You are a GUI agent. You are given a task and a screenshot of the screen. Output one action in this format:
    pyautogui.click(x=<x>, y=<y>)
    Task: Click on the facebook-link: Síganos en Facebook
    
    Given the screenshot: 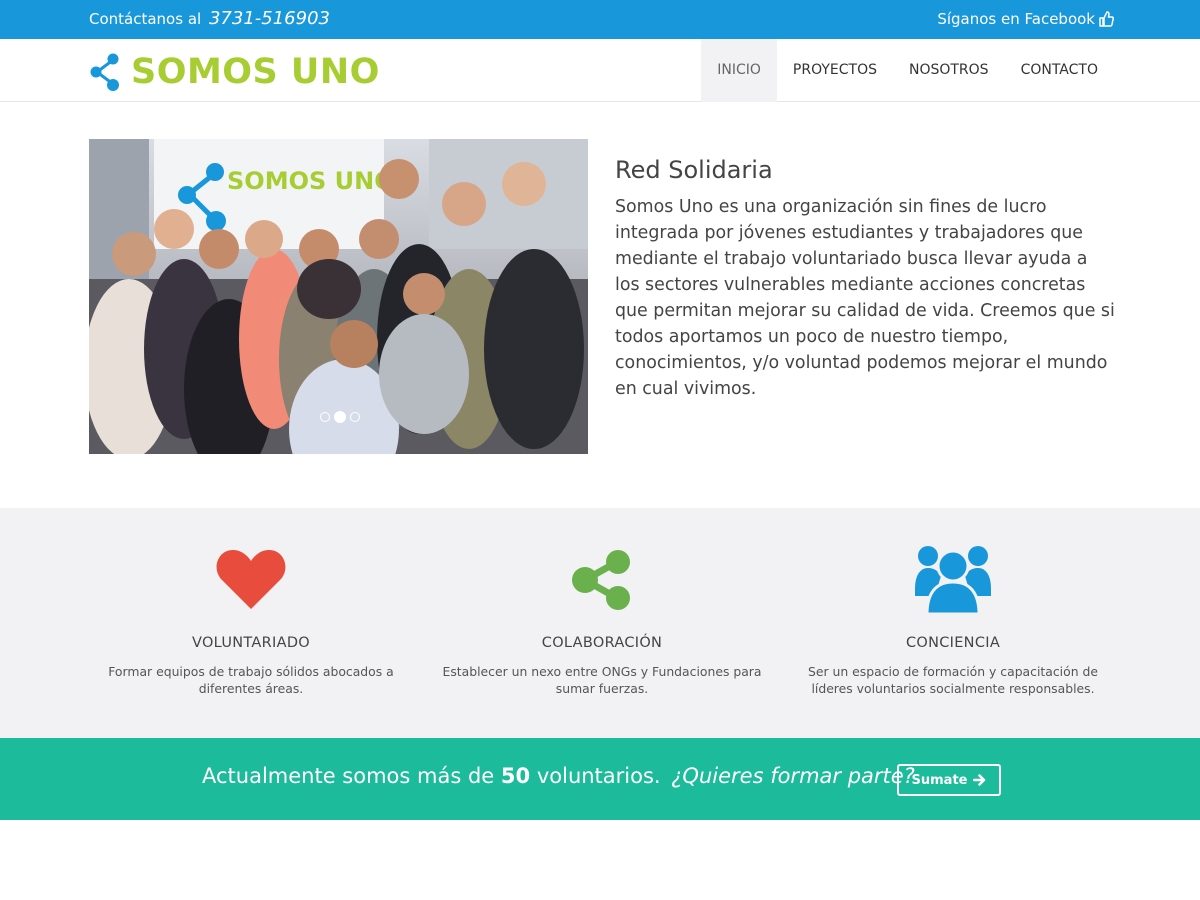 What is the action you would take?
    pyautogui.click(x=1025, y=19)
    